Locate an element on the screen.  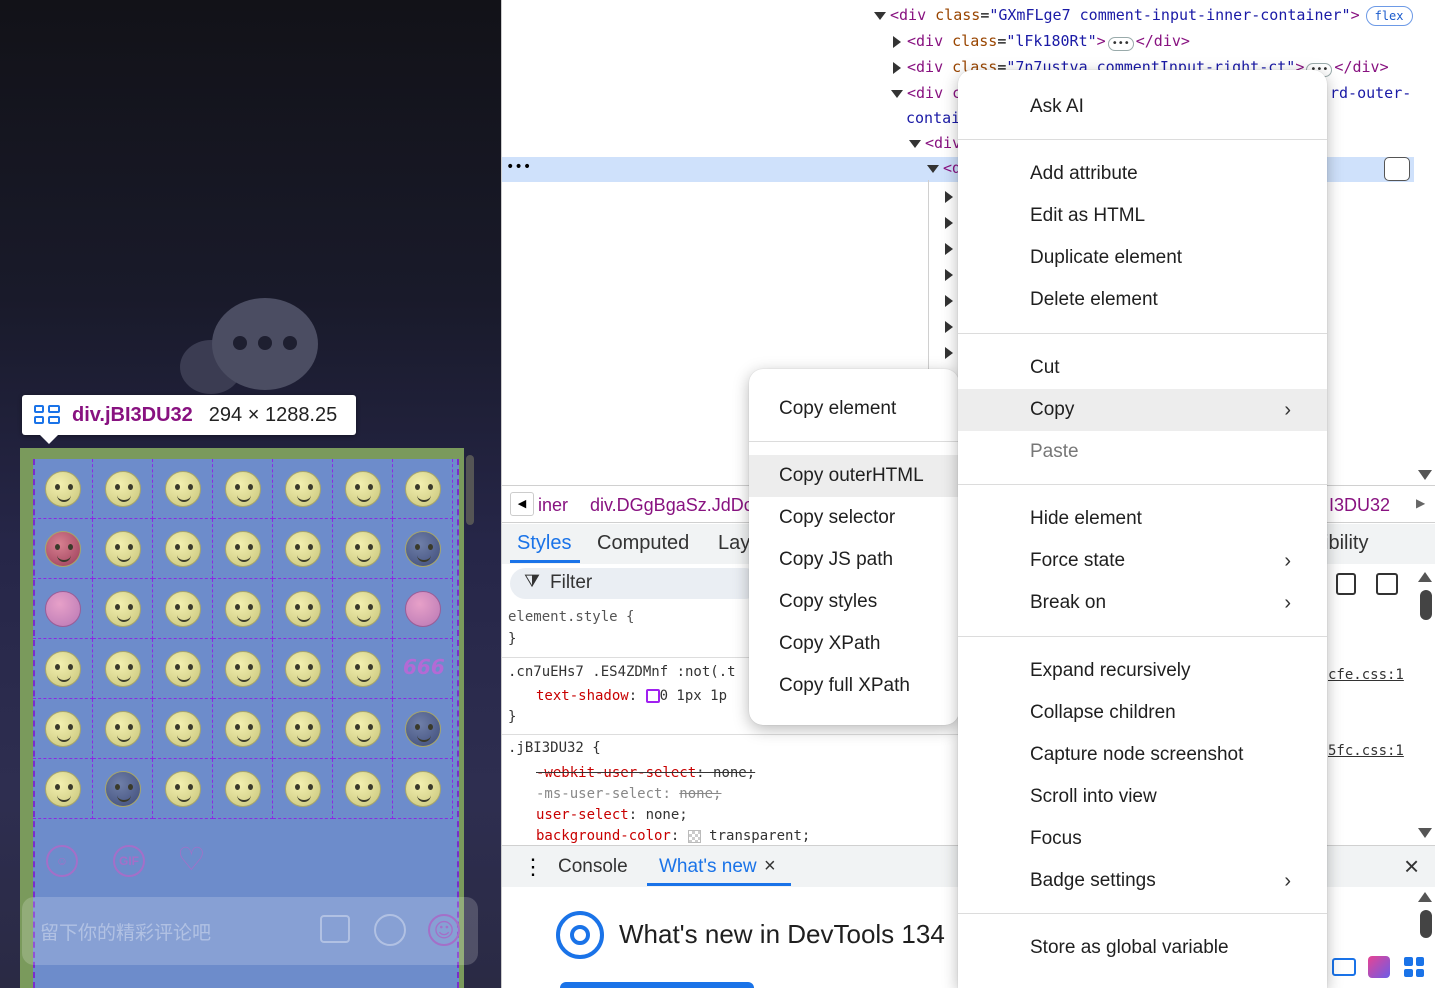
collapsed-content-icon: ••• is located at coordinates (1120, 44).